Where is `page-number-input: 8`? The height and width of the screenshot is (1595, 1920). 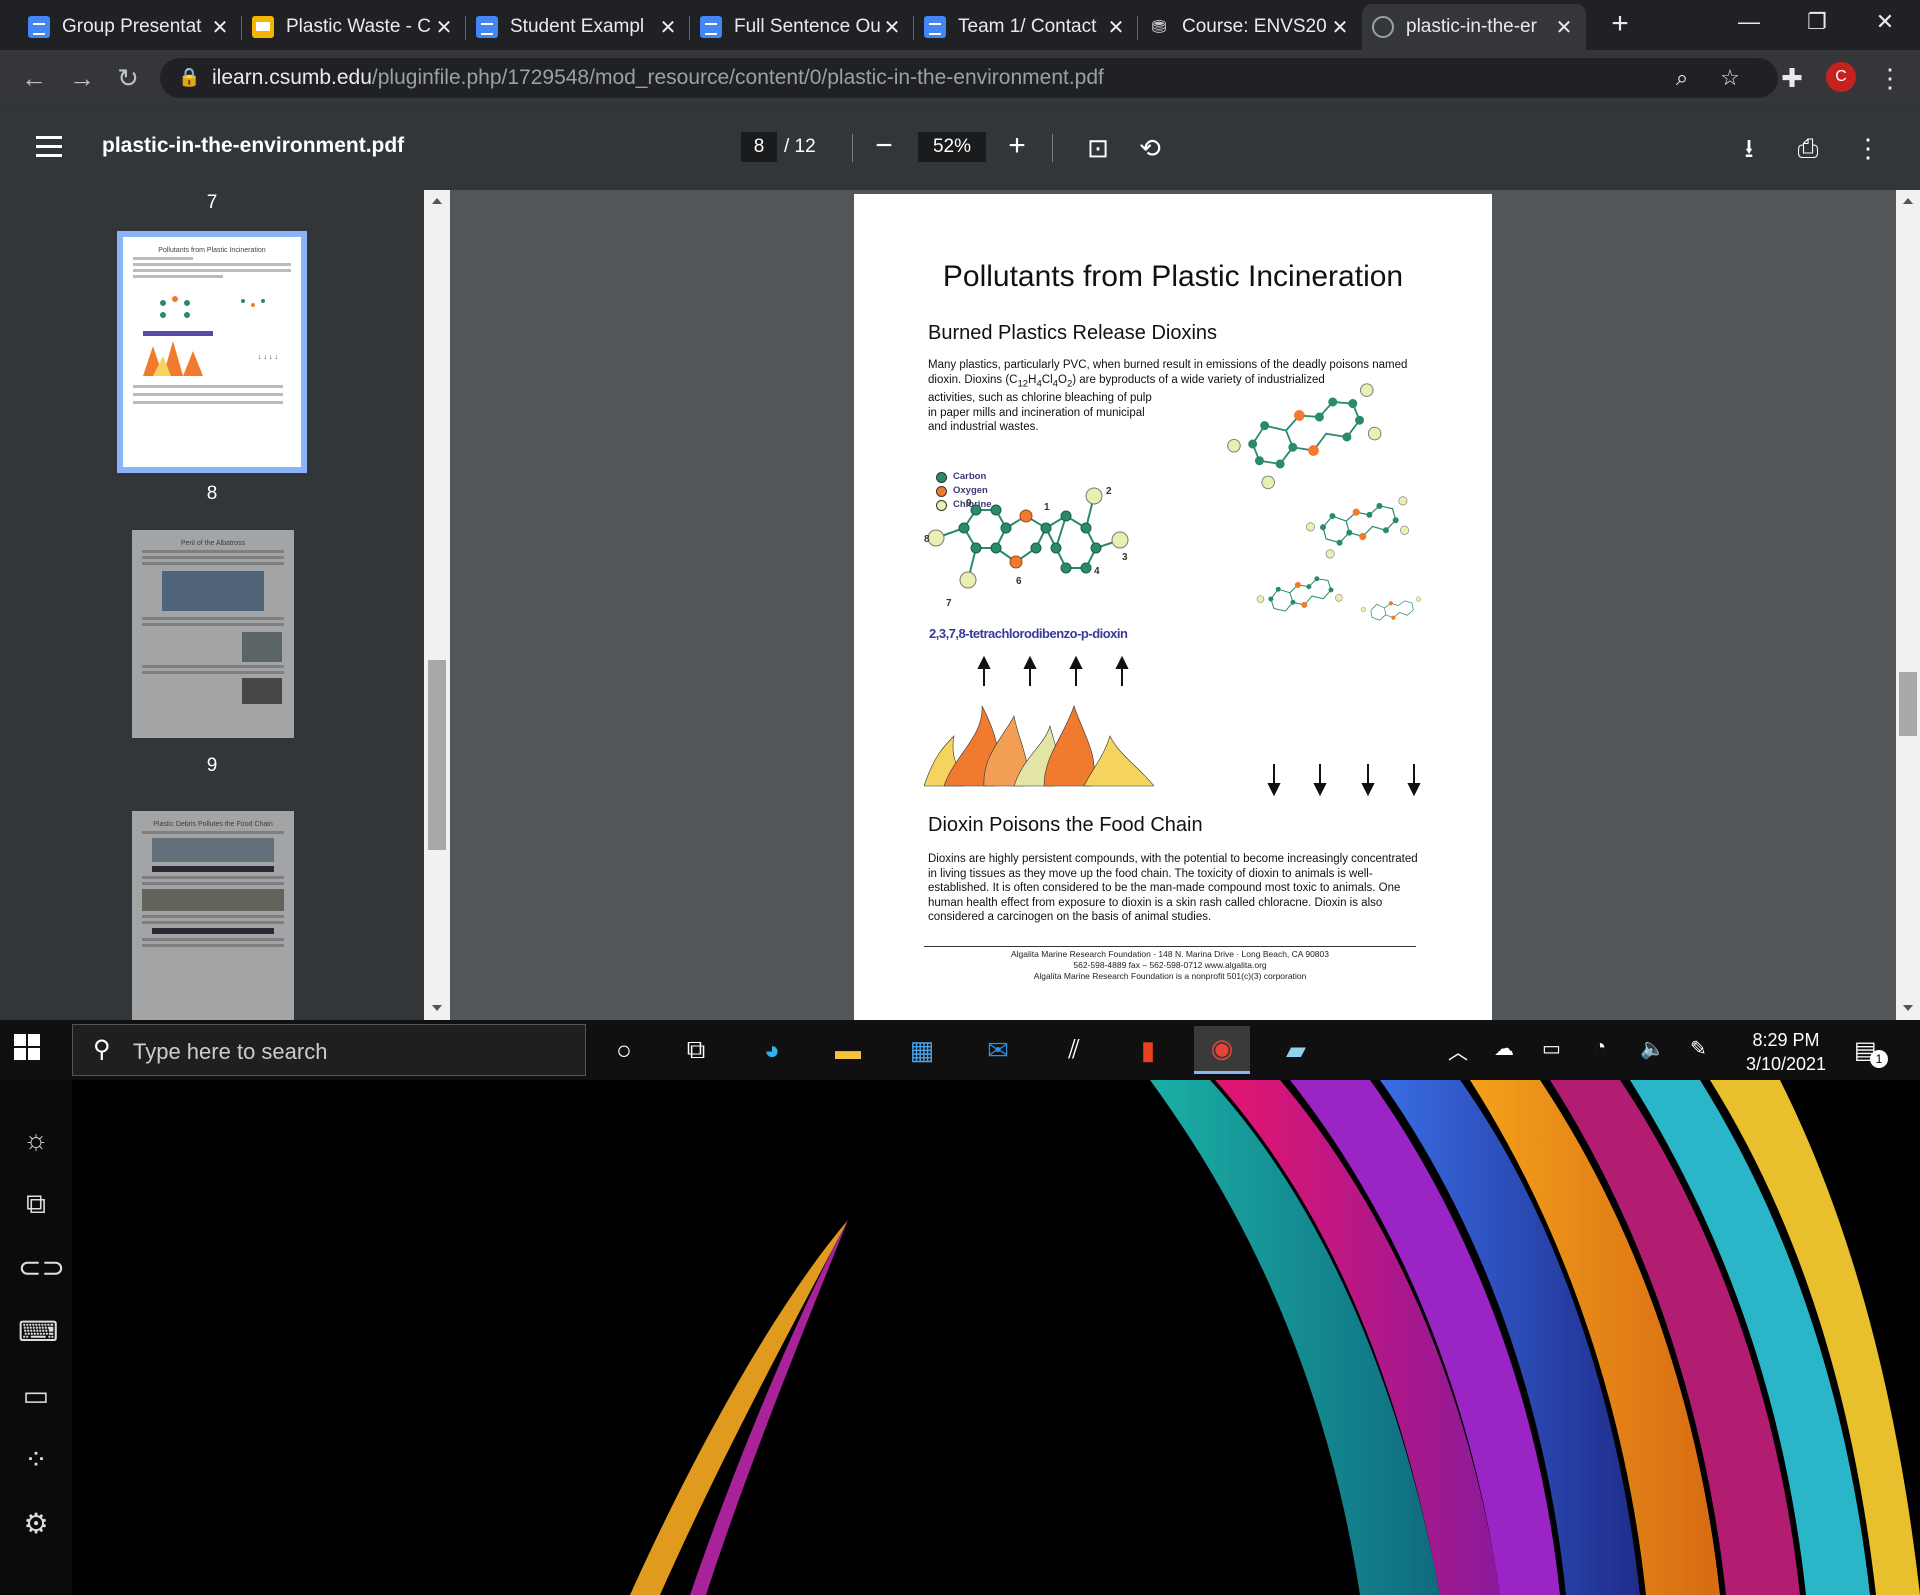
page-number-input: 8 is located at coordinates (759, 147).